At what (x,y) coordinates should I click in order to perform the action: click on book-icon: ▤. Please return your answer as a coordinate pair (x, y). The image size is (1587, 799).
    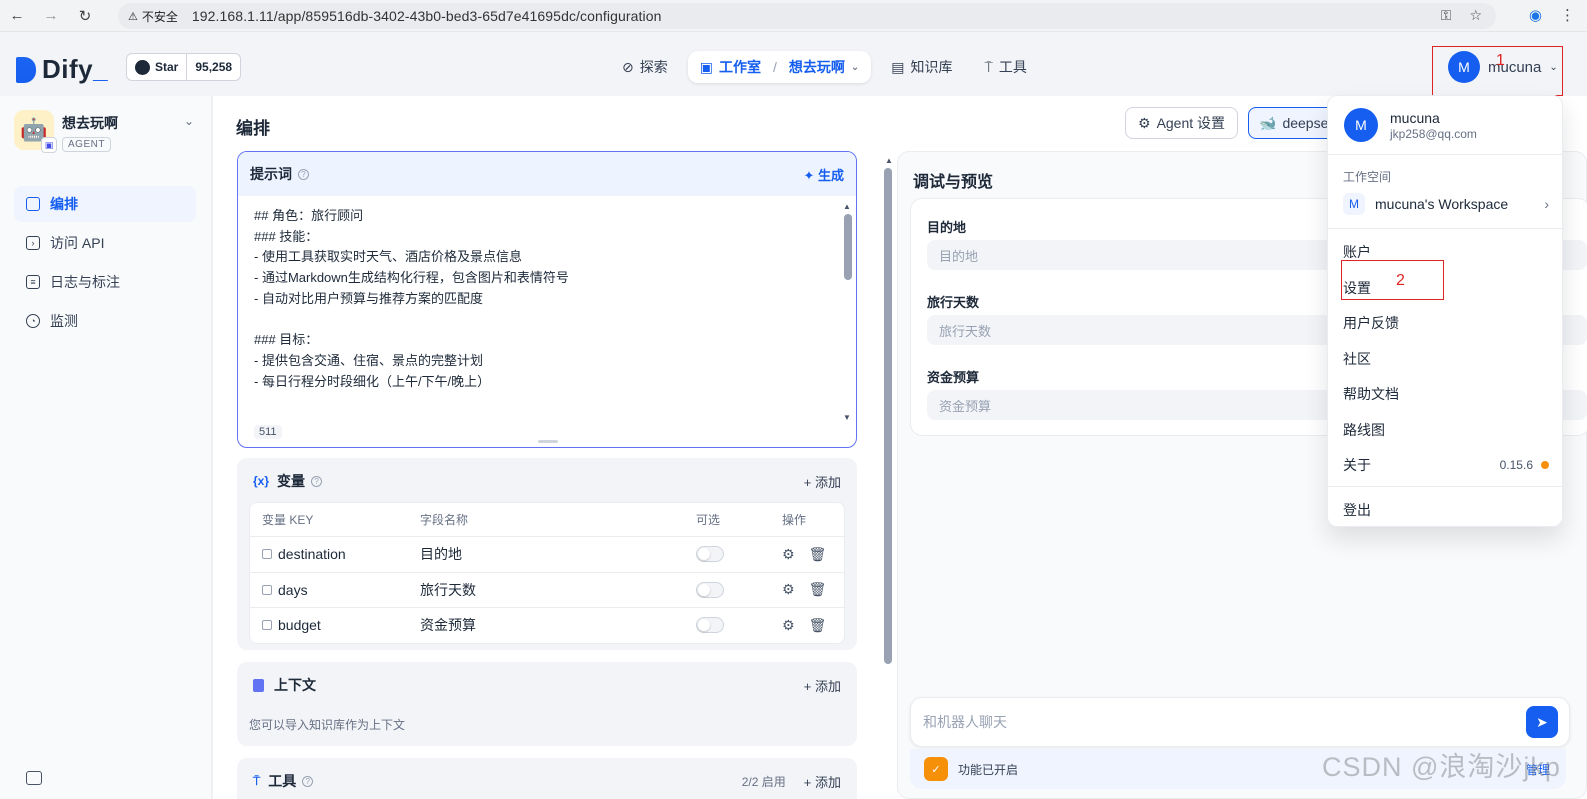
    Looking at the image, I should click on (898, 66).